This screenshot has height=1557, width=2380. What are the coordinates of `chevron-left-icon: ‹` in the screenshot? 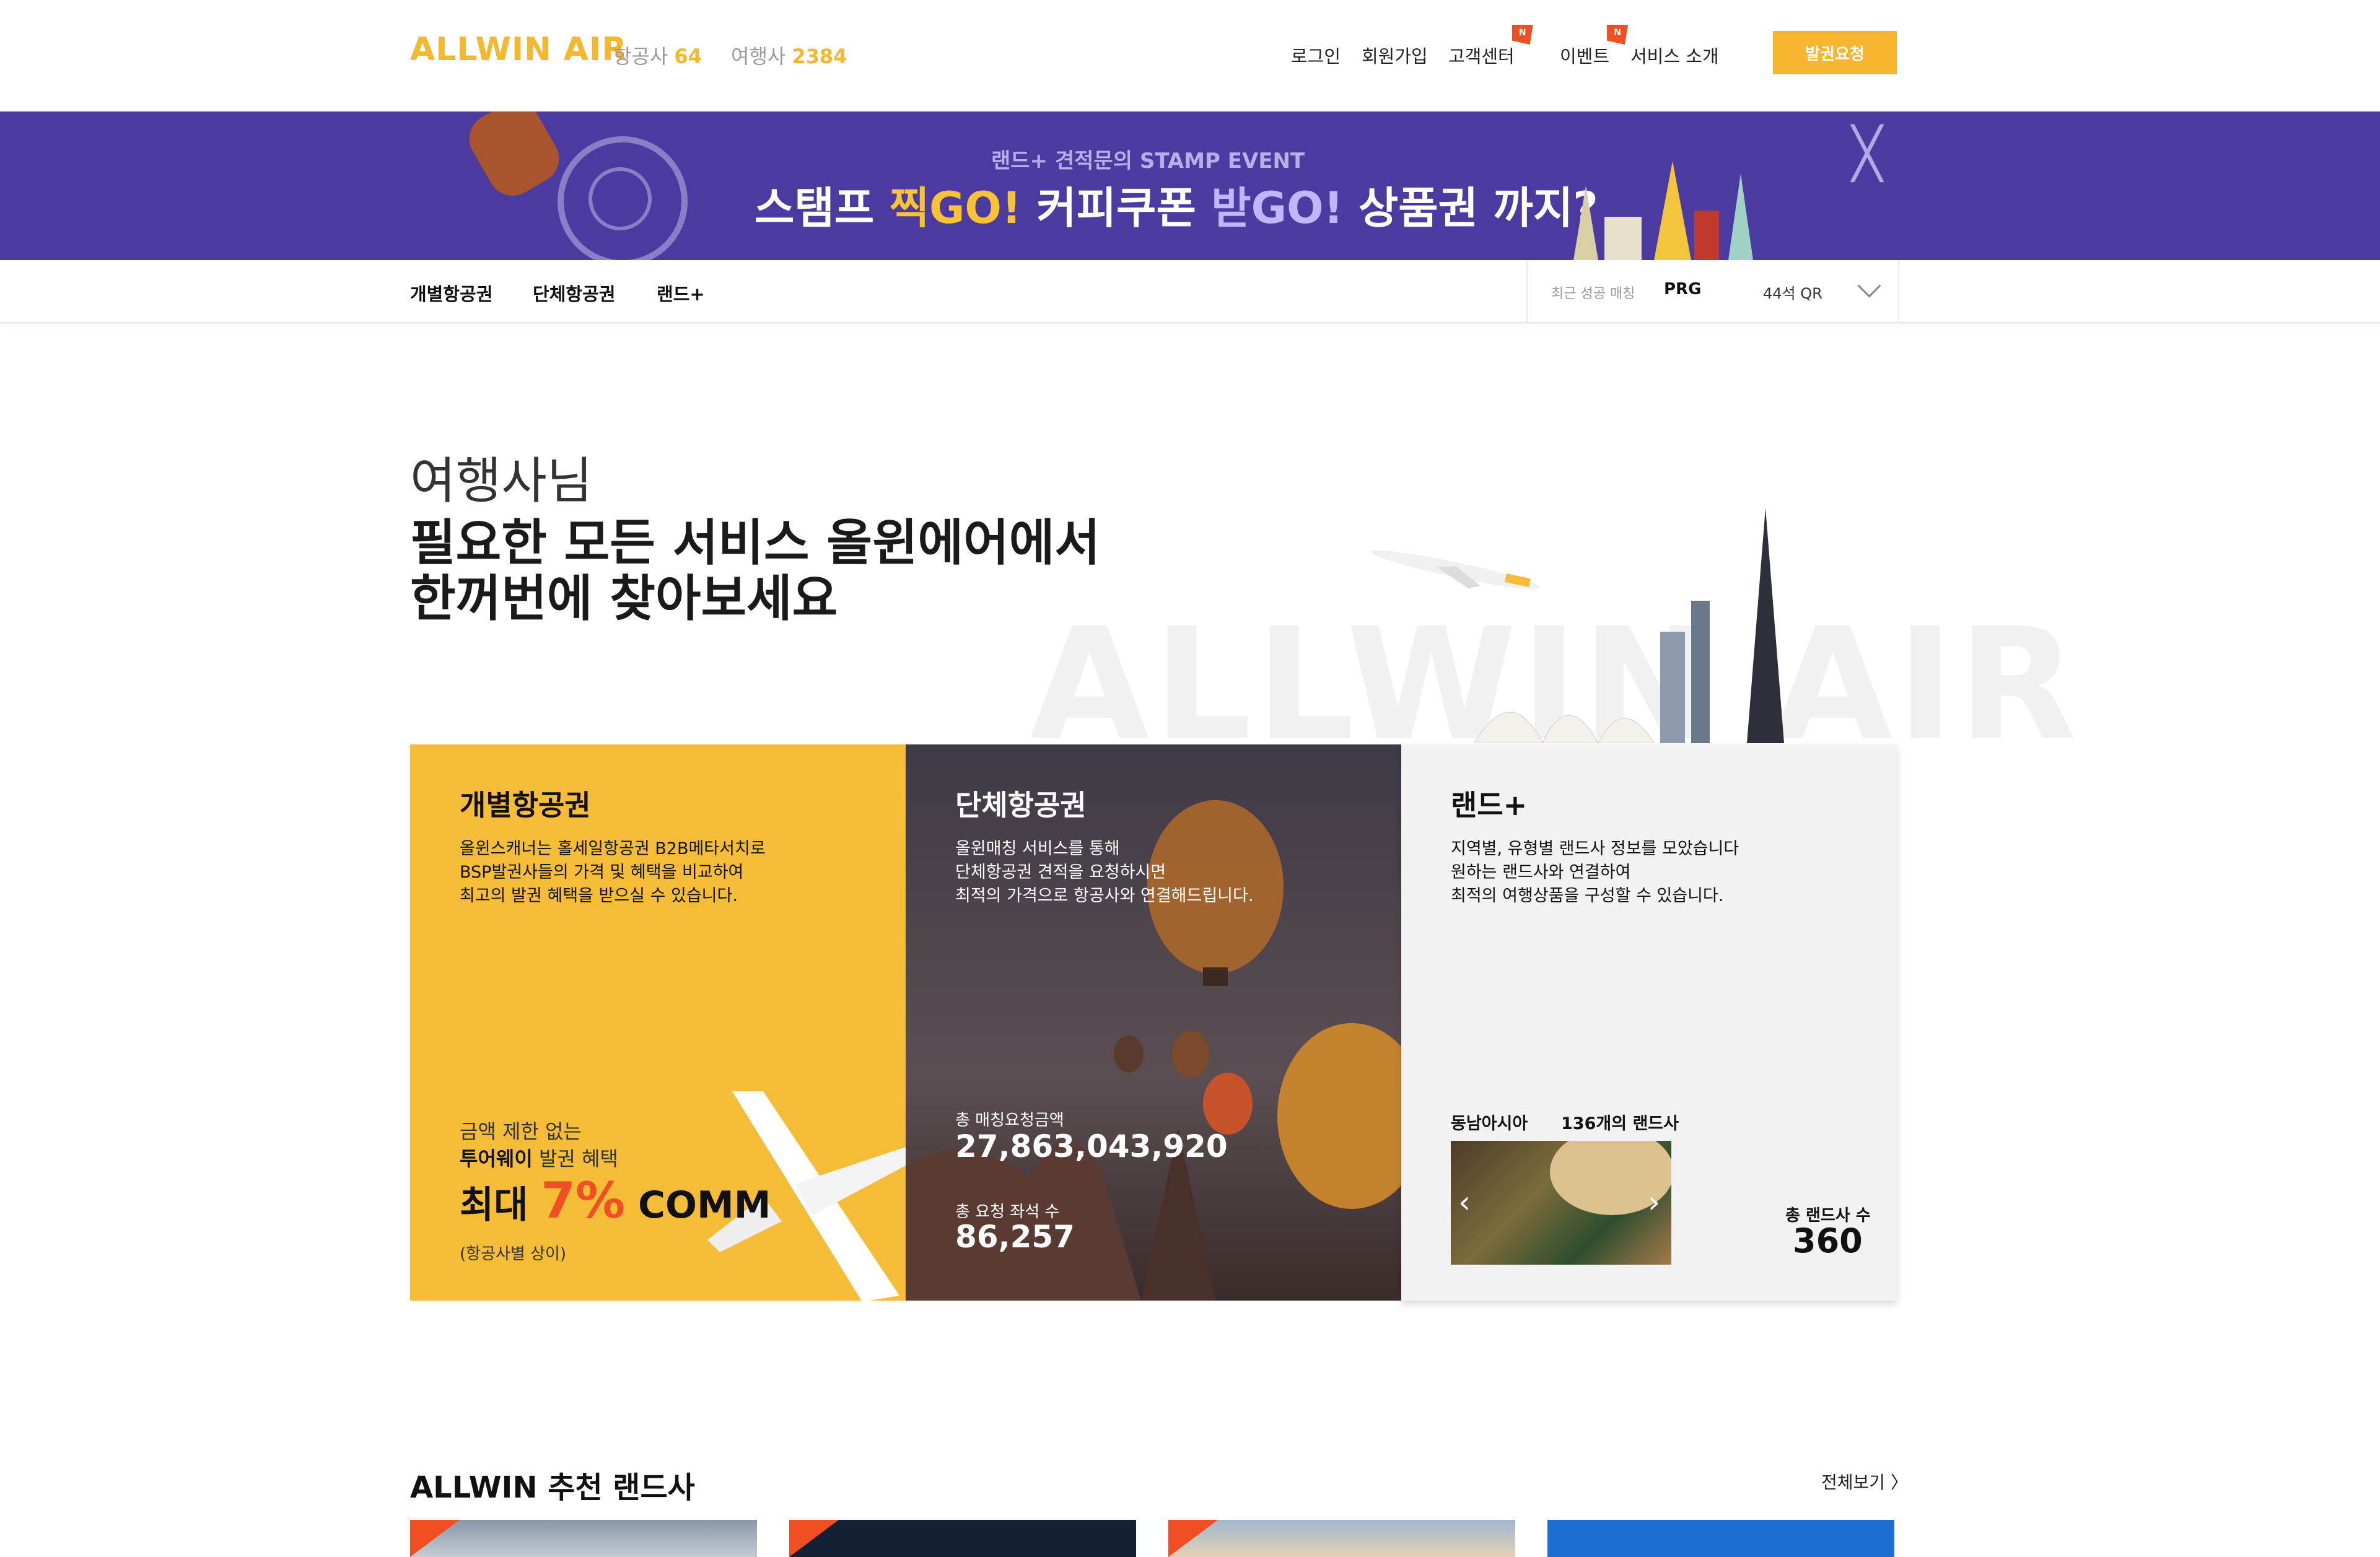 It's located at (1464, 1202).